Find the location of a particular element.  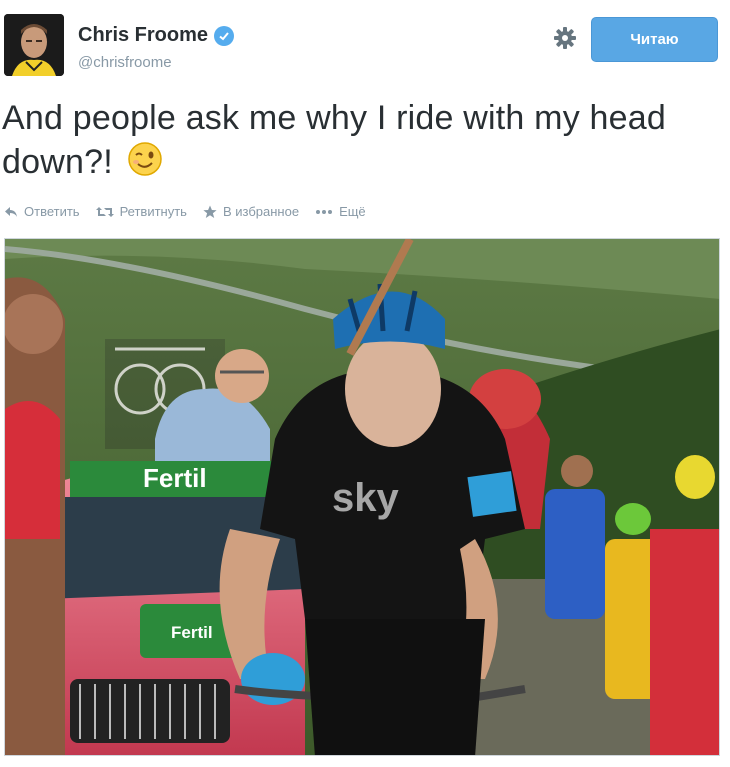

grille-banner-text: Fertil is located at coordinates (192, 632).